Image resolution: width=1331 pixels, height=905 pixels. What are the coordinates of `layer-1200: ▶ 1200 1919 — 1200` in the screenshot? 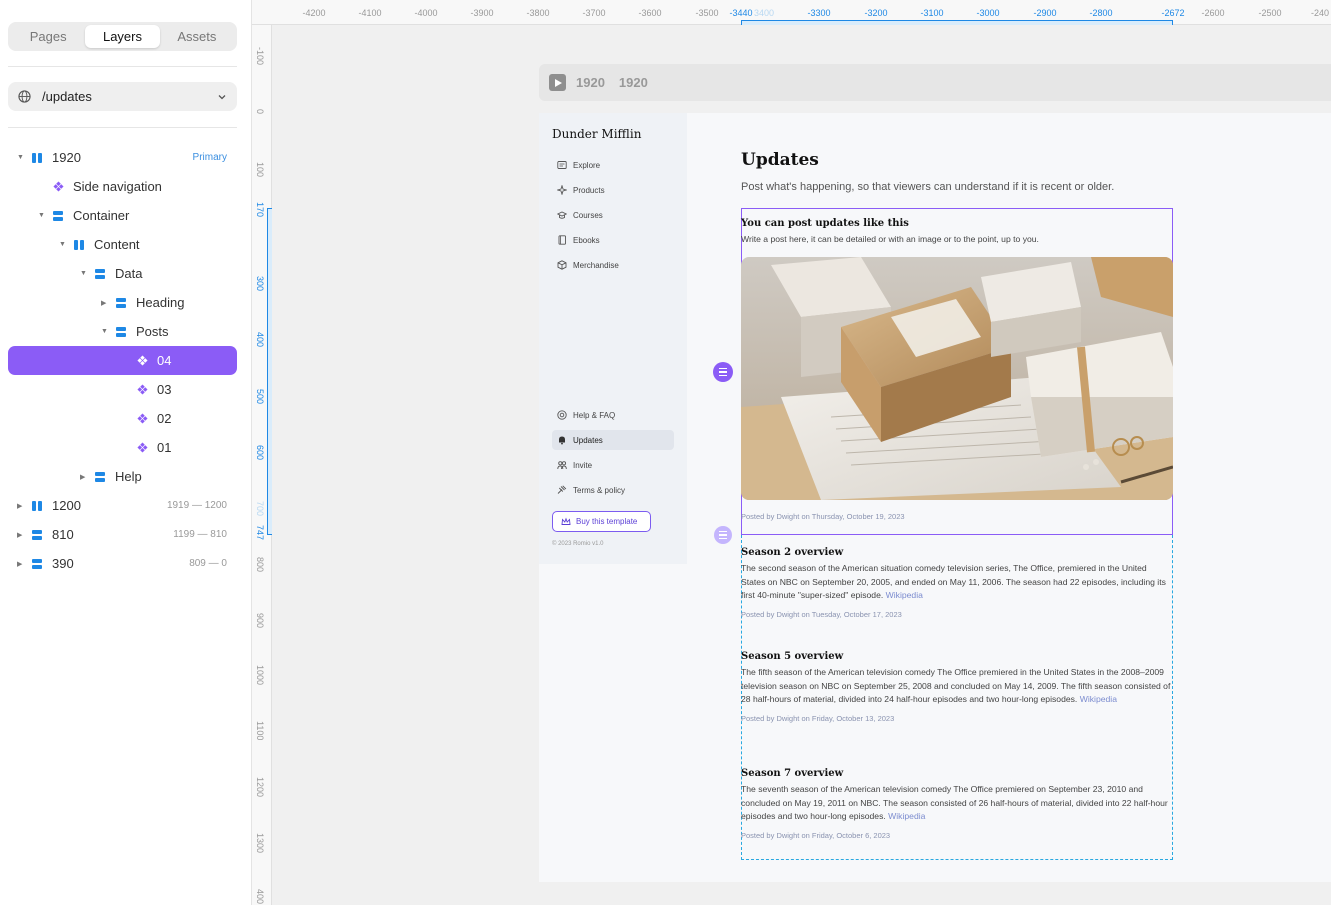 It's located at (127, 505).